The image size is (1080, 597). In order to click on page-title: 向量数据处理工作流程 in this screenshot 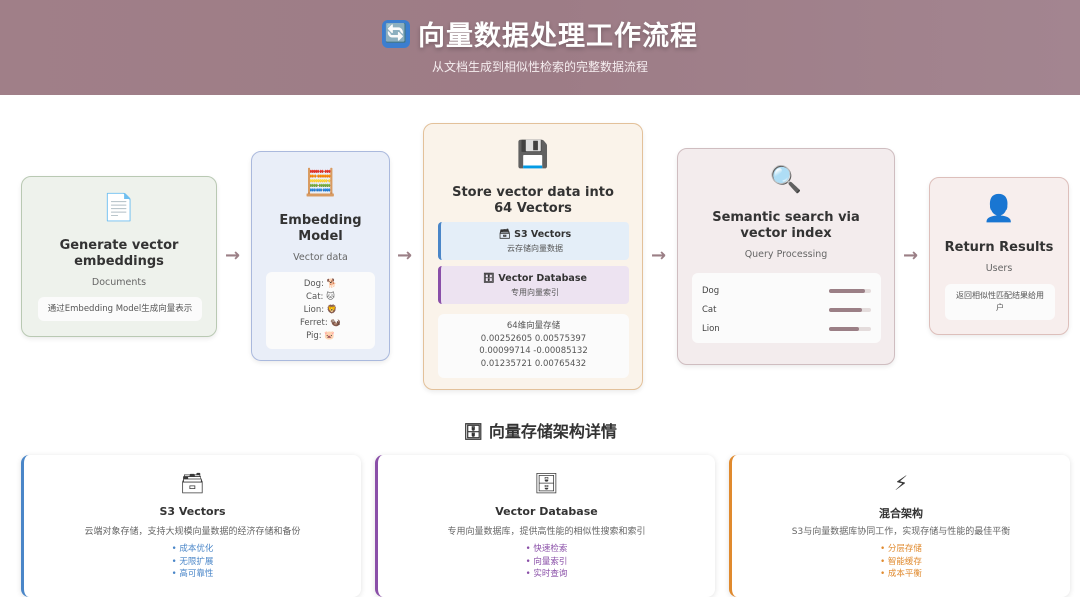, I will do `click(558, 36)`.